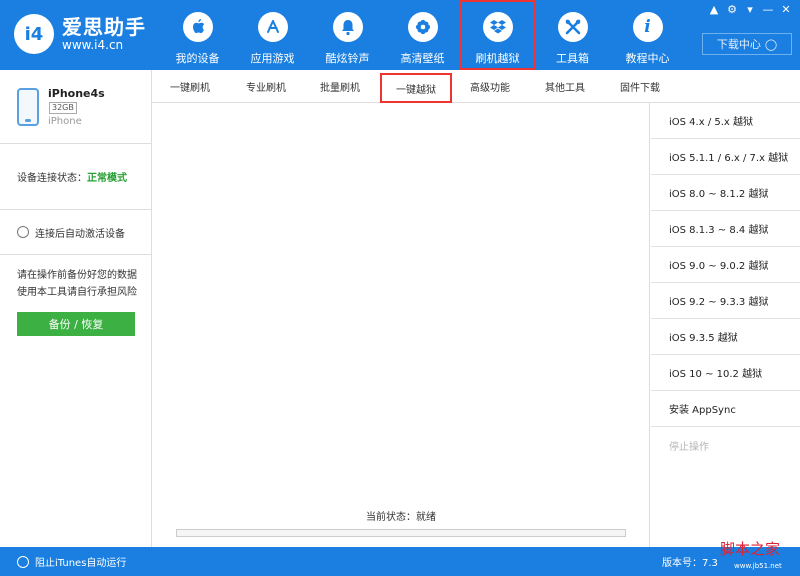 The image size is (800, 576). What do you see at coordinates (714, 9) in the screenshot?
I see `shirt-icon: ▲` at bounding box center [714, 9].